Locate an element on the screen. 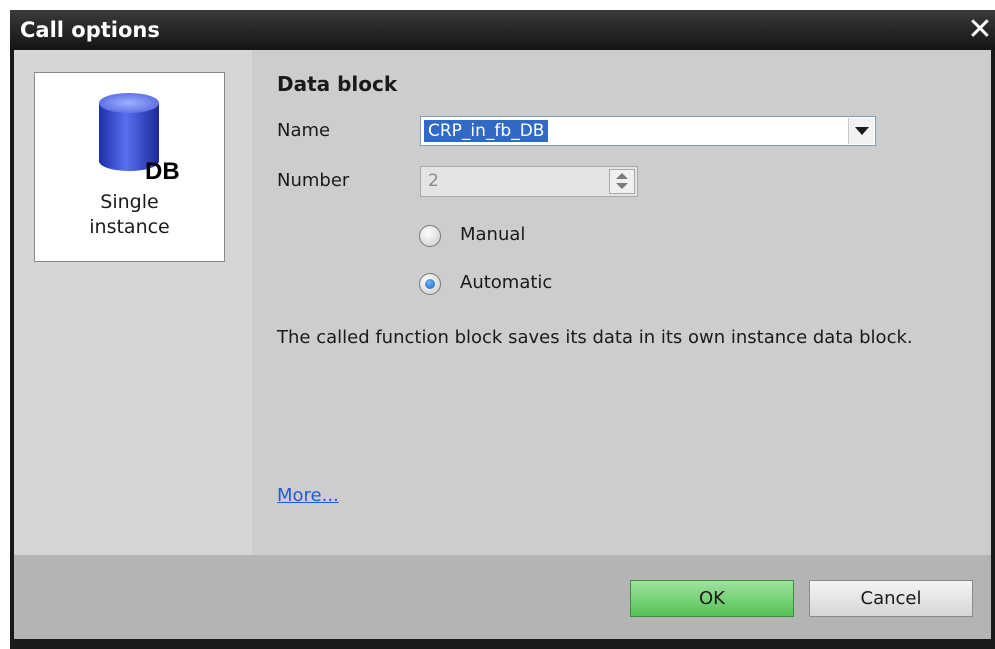 The width and height of the screenshot is (995, 649). ok-button: OK is located at coordinates (712, 598).